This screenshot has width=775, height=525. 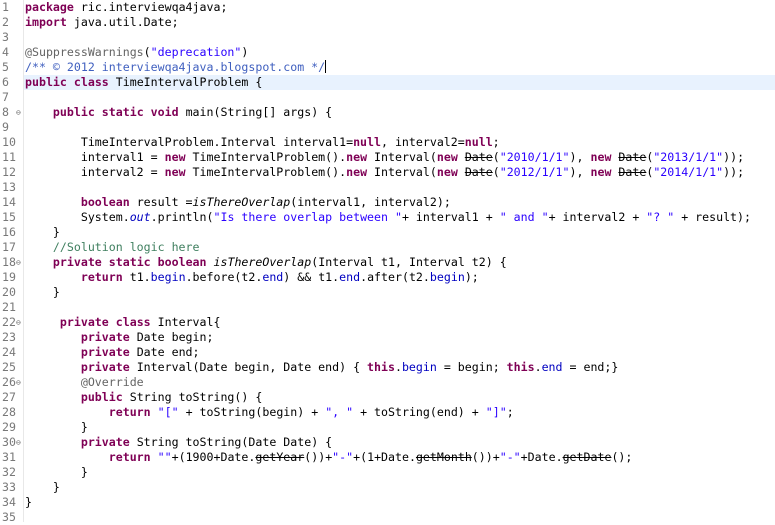 I want to click on line-number: 26 ⊖, so click(x=11, y=382).